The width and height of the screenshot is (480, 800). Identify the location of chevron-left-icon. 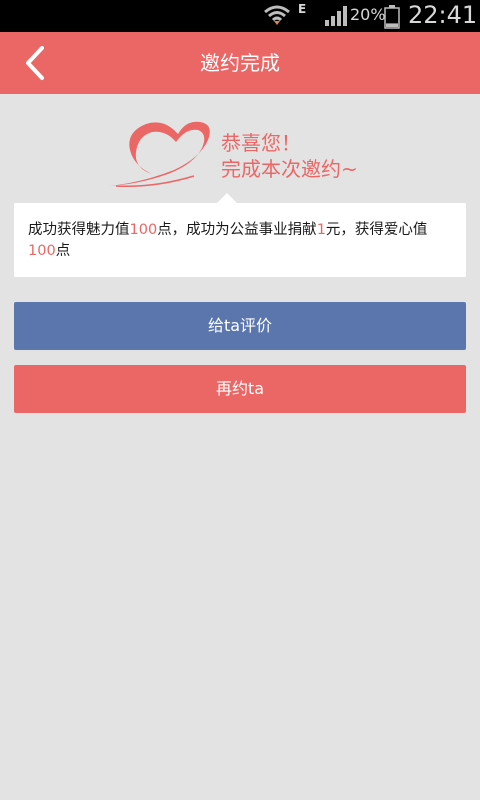
(35, 63).